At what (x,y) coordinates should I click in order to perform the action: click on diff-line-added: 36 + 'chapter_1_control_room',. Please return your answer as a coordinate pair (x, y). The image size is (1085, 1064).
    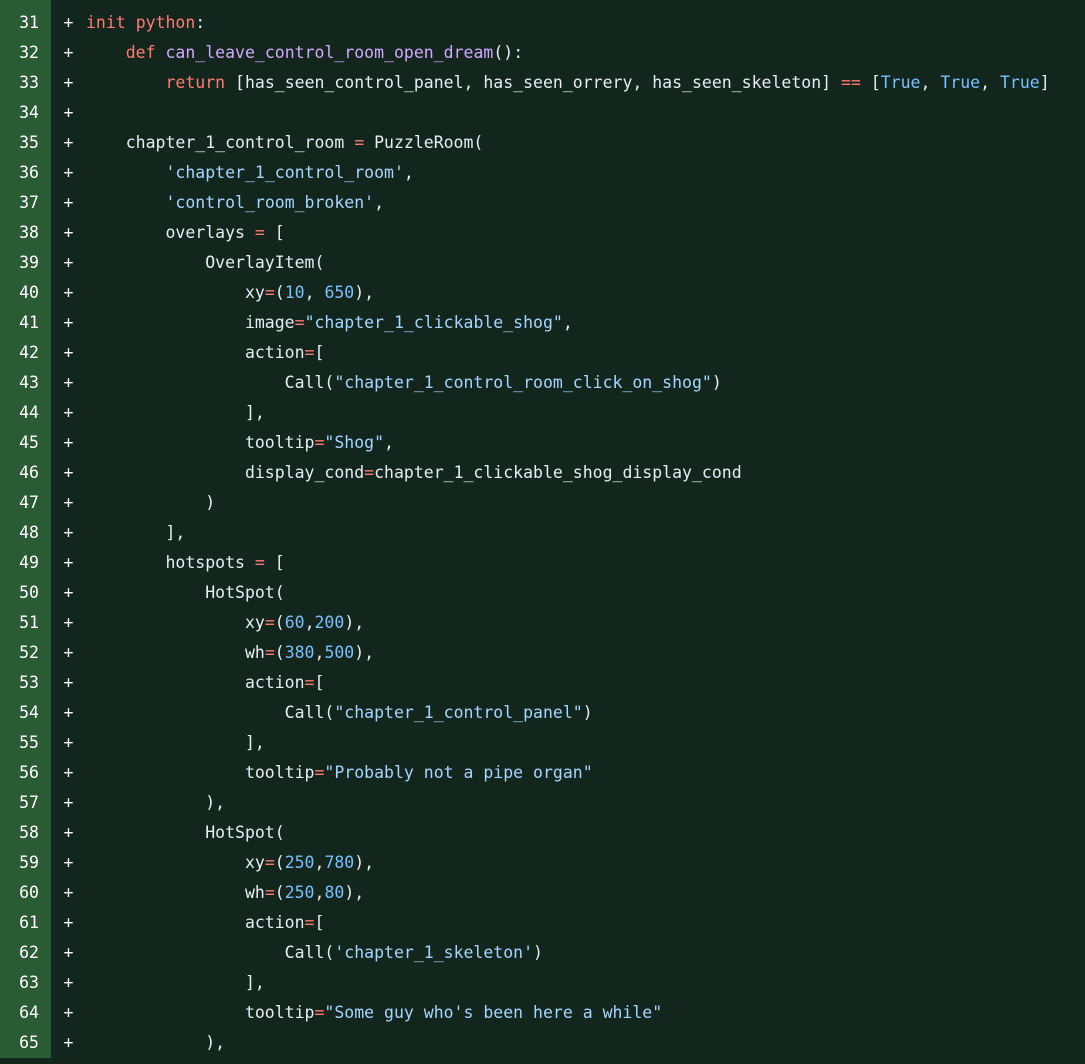
    Looking at the image, I should click on (542, 173).